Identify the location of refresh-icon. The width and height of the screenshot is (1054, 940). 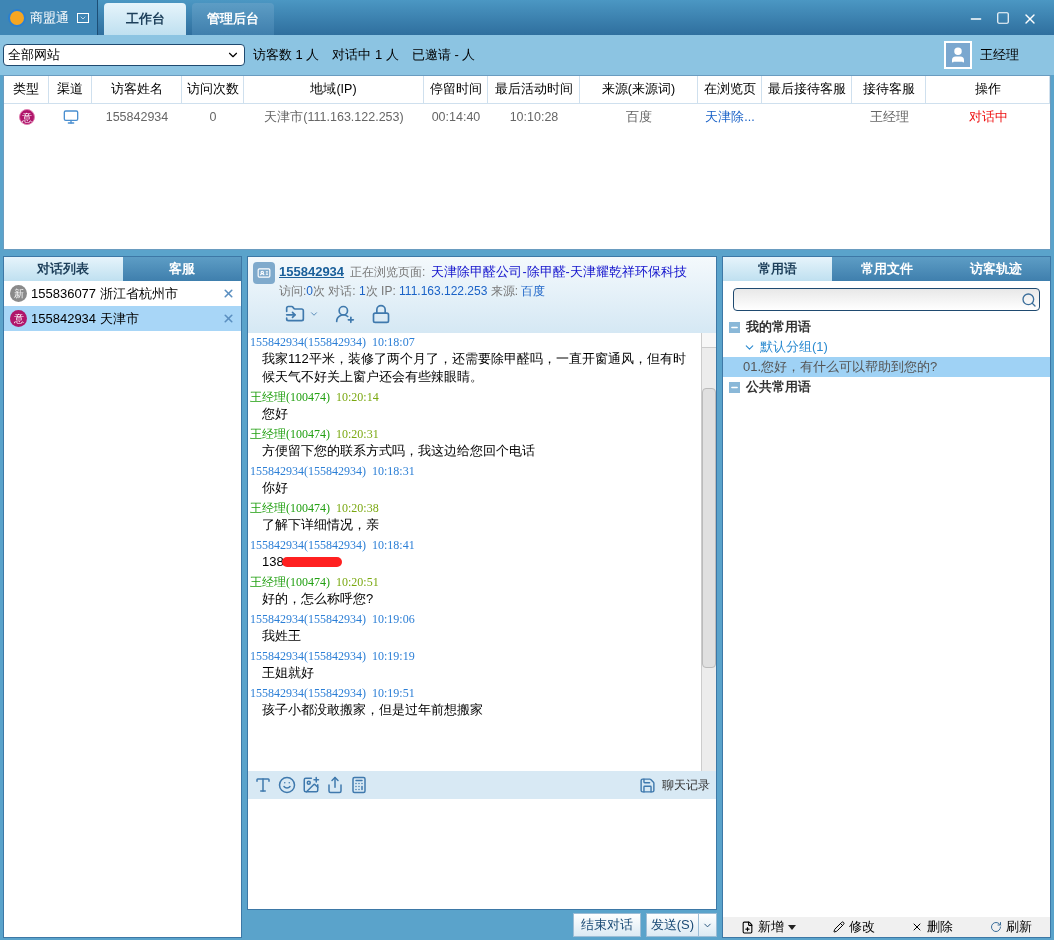
(995, 927).